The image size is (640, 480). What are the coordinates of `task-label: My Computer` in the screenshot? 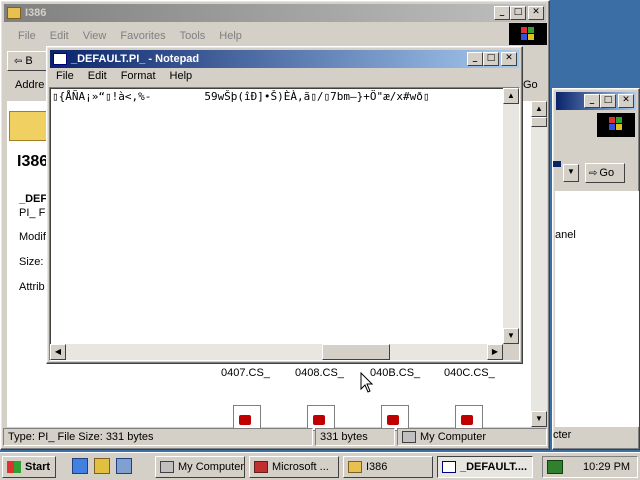 It's located at (211, 467).